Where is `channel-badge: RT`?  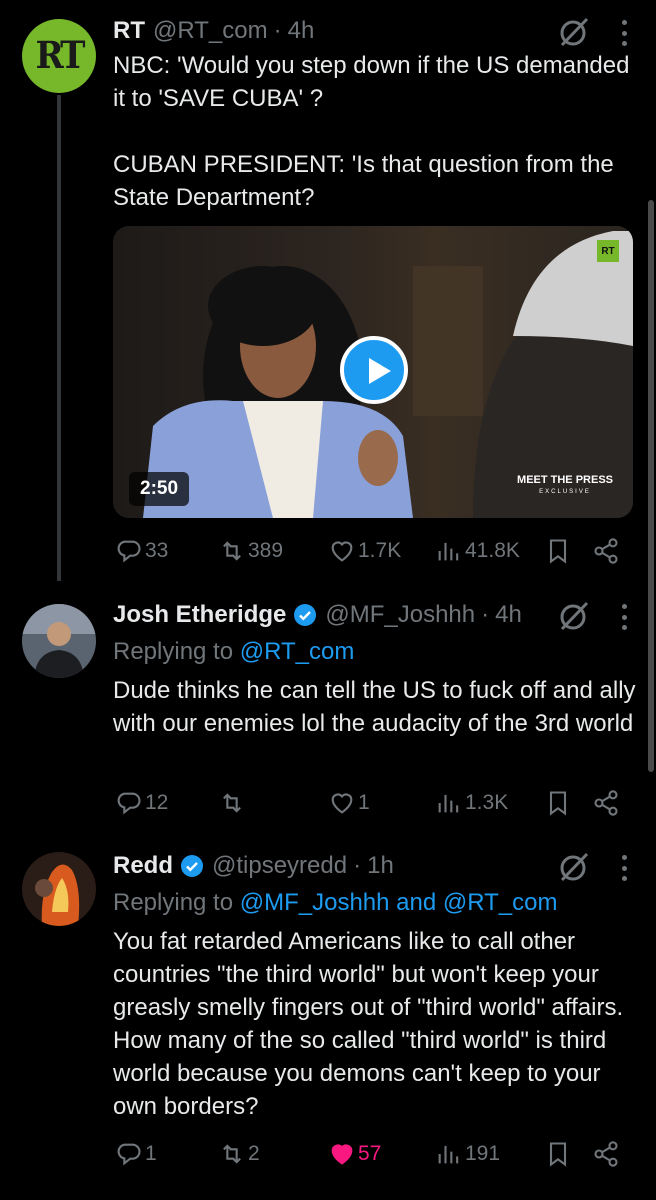
channel-badge: RT is located at coordinates (608, 251).